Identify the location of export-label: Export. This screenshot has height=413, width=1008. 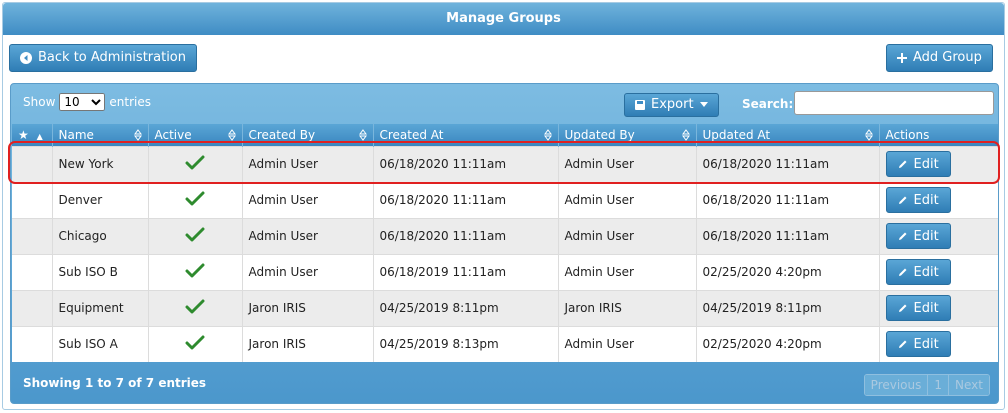
(672, 104).